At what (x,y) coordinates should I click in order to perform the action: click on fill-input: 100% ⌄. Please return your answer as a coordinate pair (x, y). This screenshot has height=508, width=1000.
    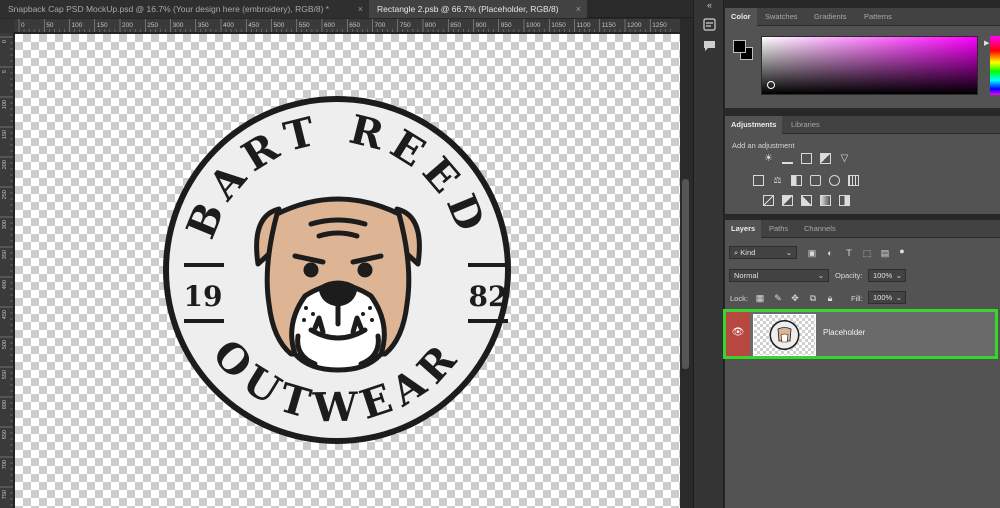
    Looking at the image, I should click on (887, 297).